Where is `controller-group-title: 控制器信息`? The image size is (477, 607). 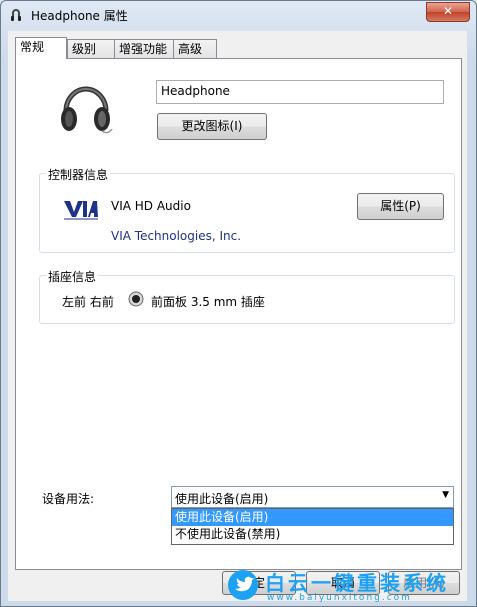 controller-group-title: 控制器信息 is located at coordinates (78, 174).